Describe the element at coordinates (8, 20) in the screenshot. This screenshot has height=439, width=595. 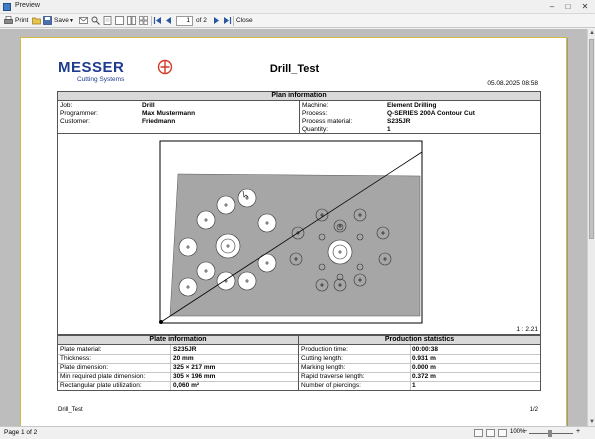
I see `printer-icon` at that location.